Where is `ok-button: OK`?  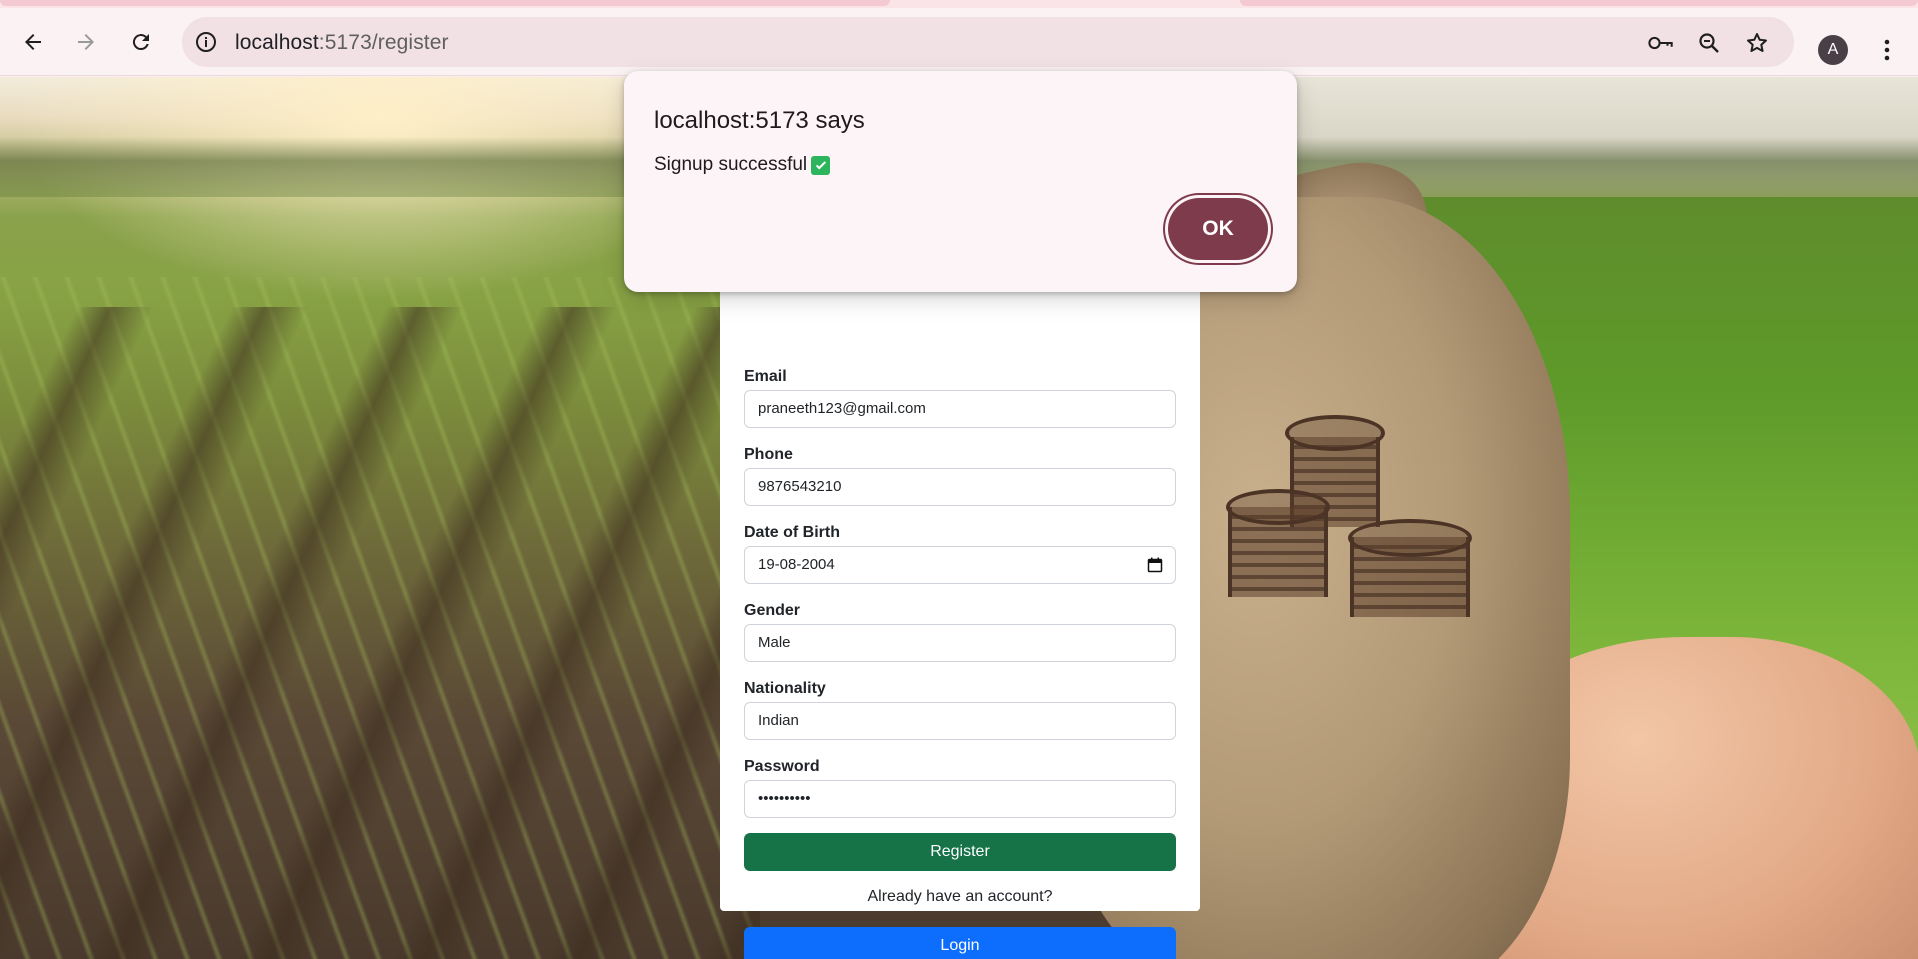 ok-button: OK is located at coordinates (1218, 229).